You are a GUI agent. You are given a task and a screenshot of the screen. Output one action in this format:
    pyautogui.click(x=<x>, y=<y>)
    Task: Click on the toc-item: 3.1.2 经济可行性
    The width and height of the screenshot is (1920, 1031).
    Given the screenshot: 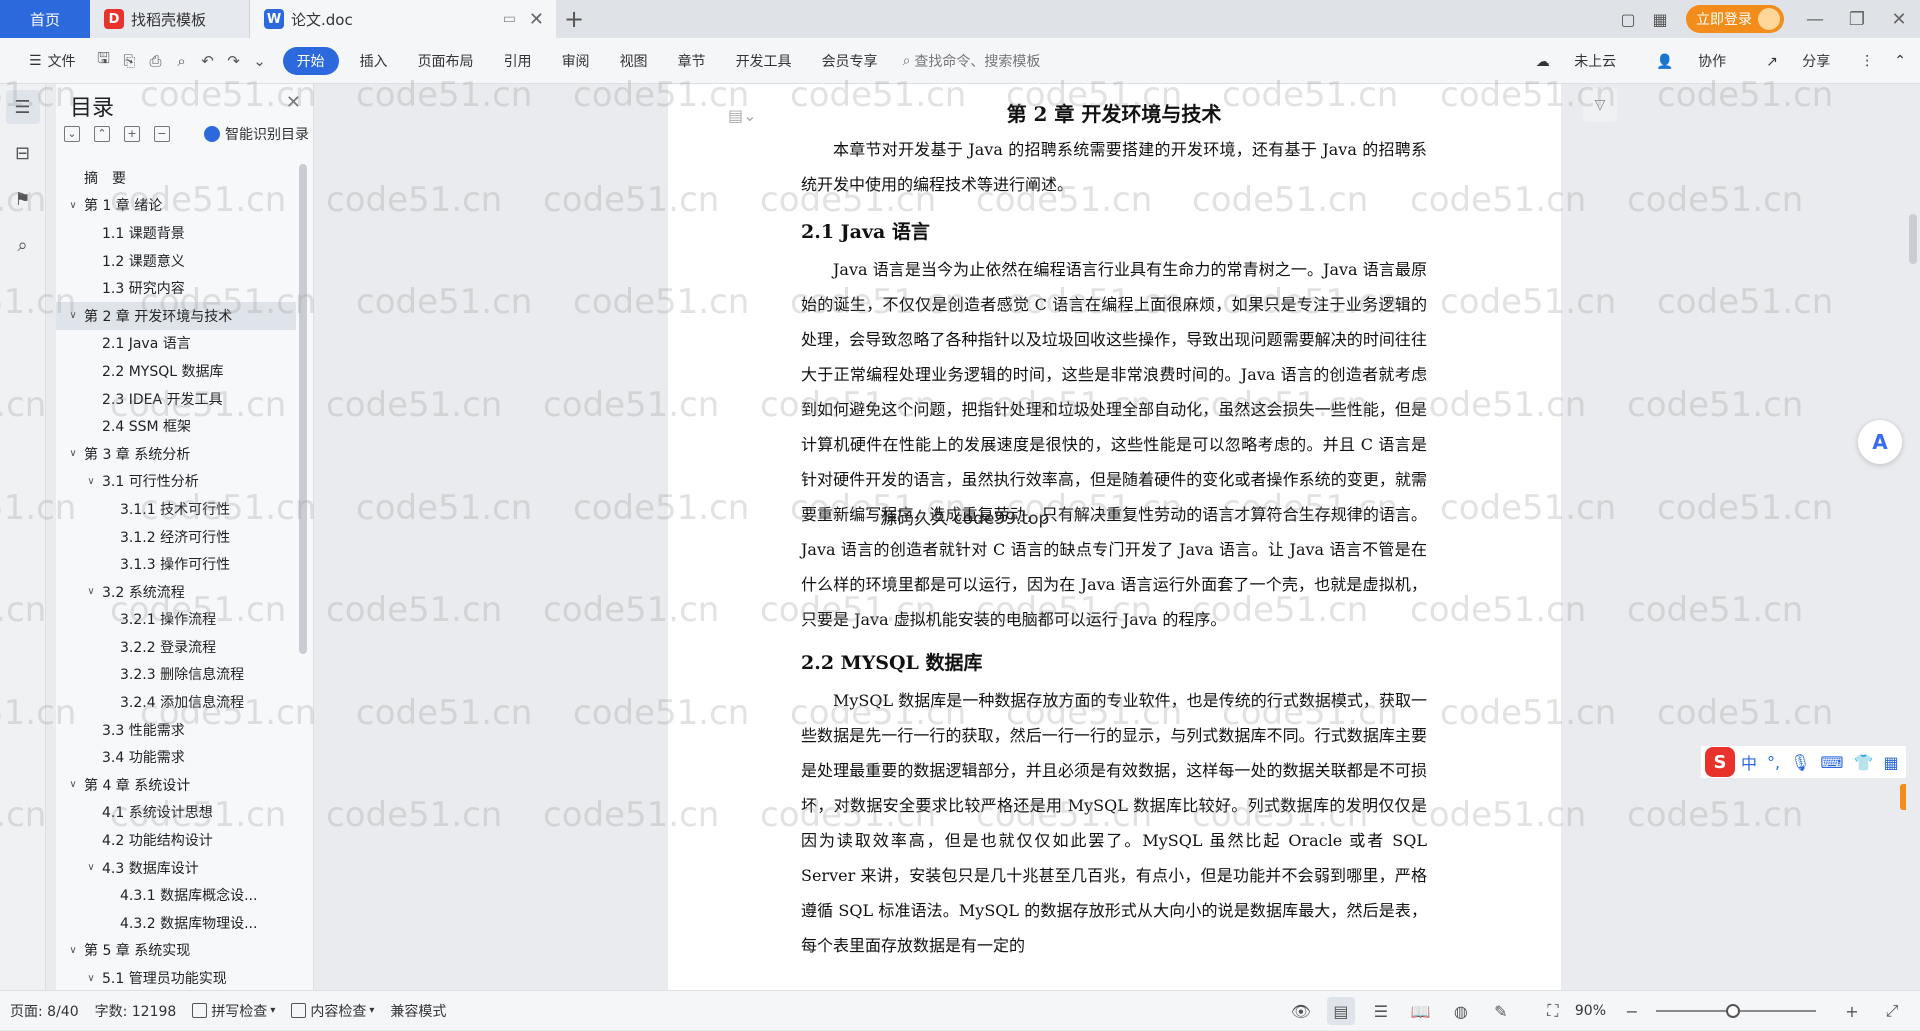 What is the action you would take?
    pyautogui.click(x=176, y=537)
    